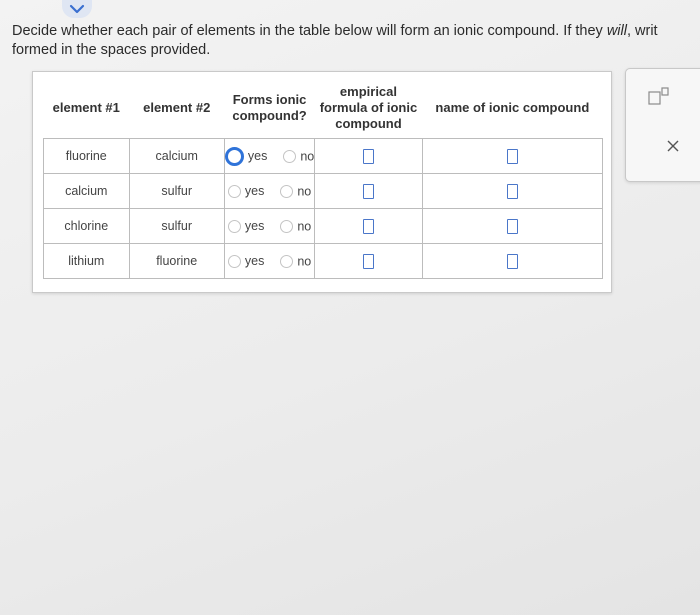  What do you see at coordinates (111, 50) in the screenshot?
I see `question-line2: formed in the spaces provided.` at bounding box center [111, 50].